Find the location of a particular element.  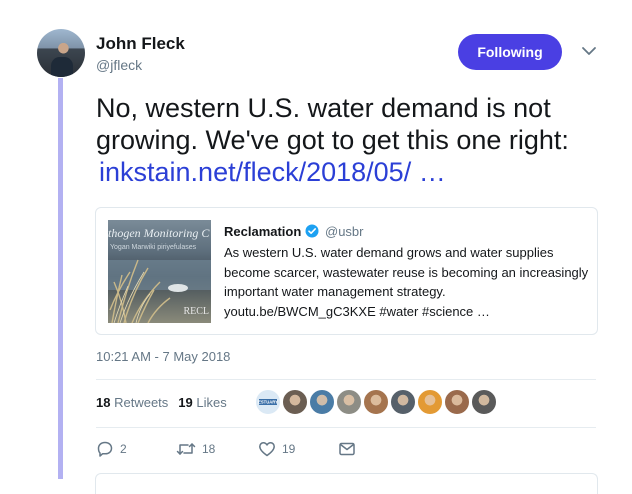

author-name: John Fleck is located at coordinates (140, 44).